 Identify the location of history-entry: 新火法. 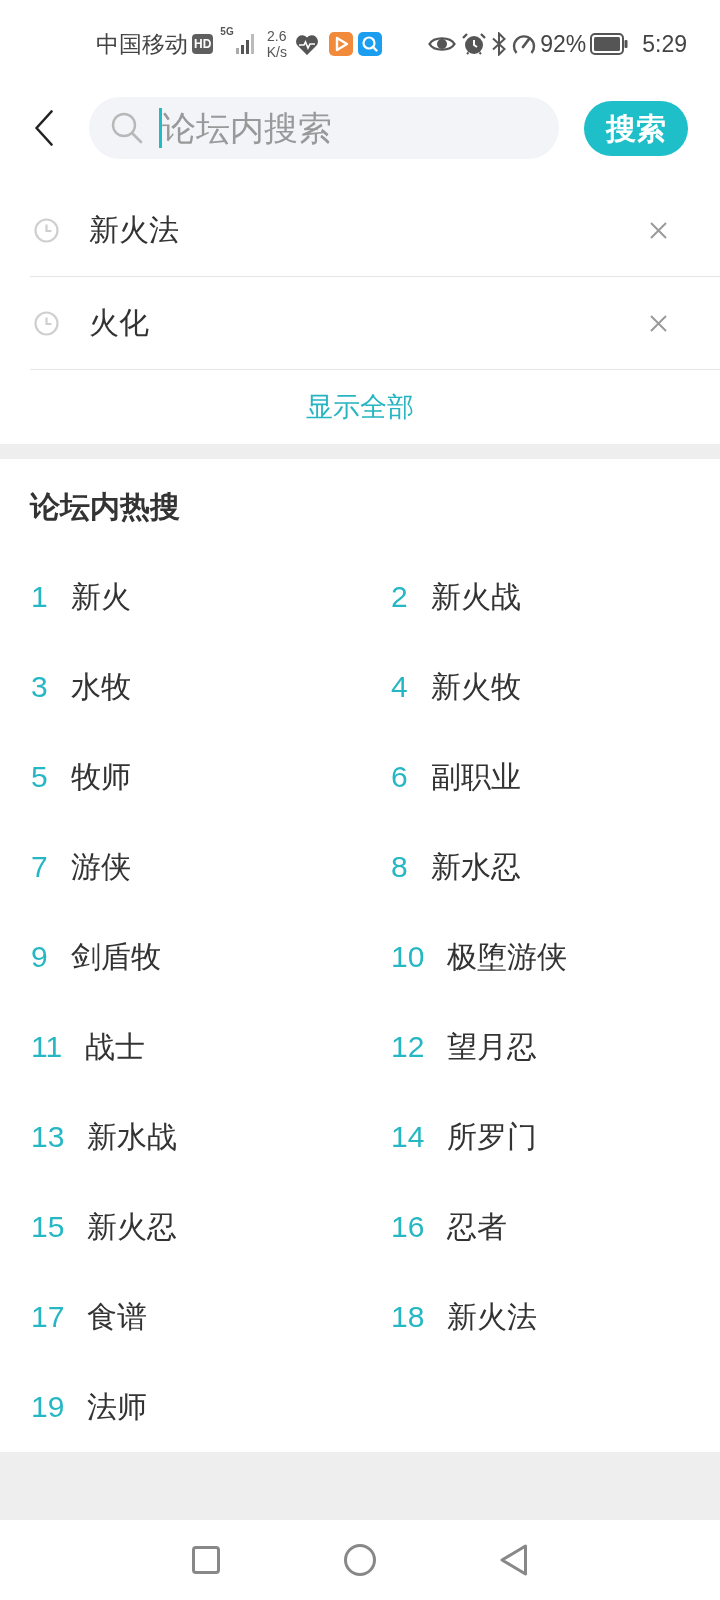
(134, 230).